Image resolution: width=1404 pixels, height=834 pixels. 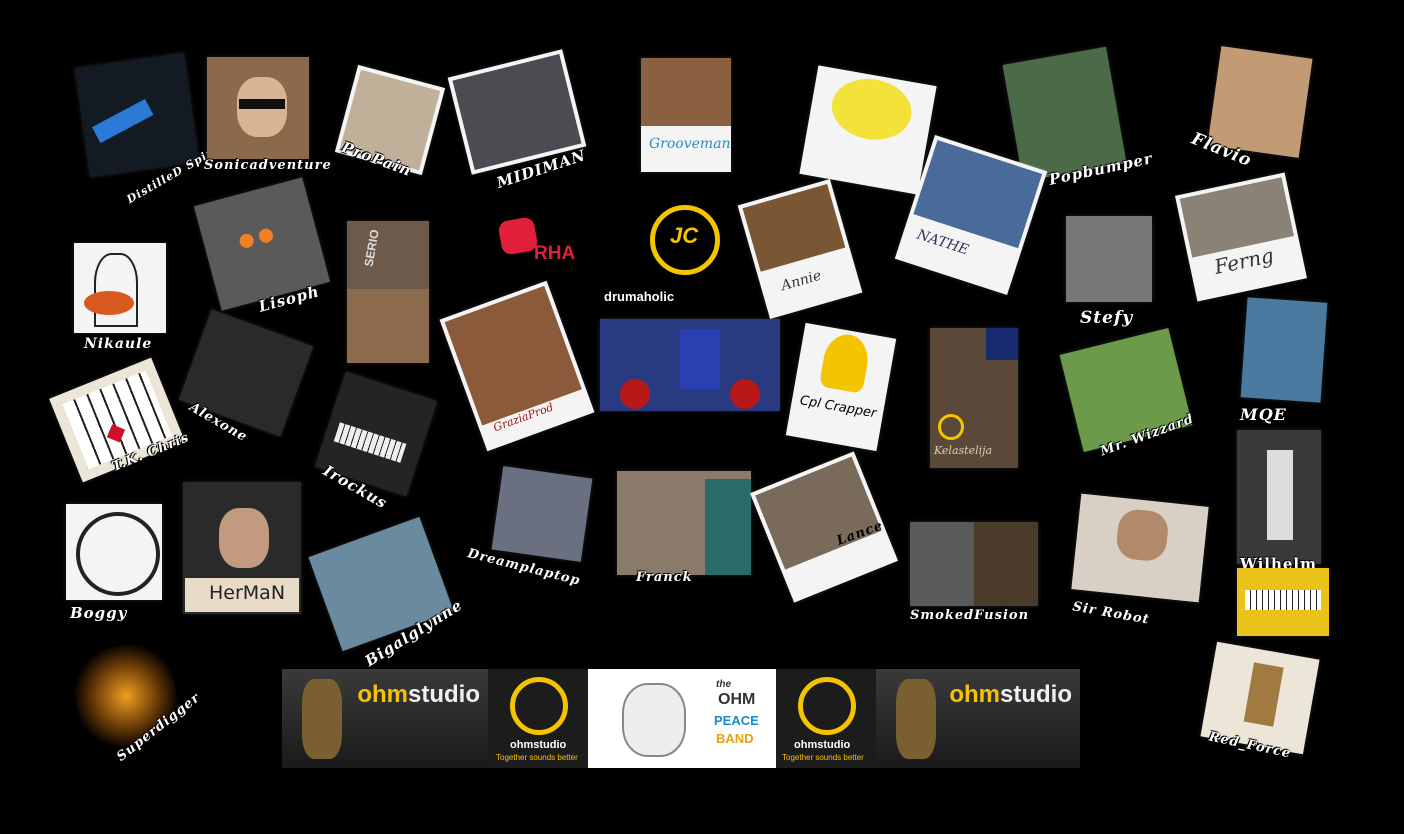 I want to click on member-photo-kelastalija: Kelastelija, so click(x=974, y=398).